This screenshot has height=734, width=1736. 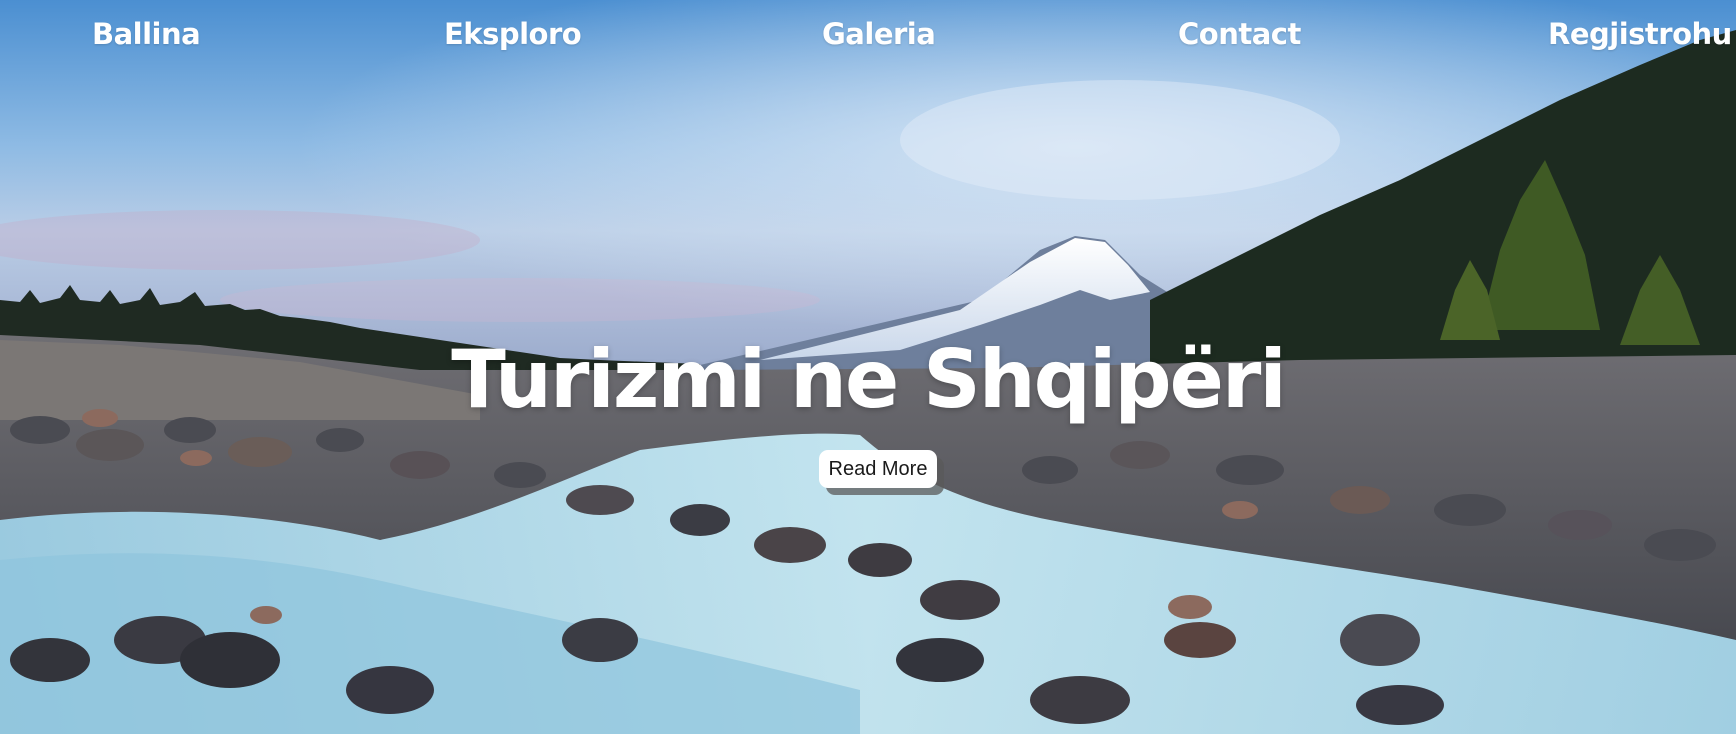 I want to click on nav-link-galeria: Galeria, so click(x=879, y=34).